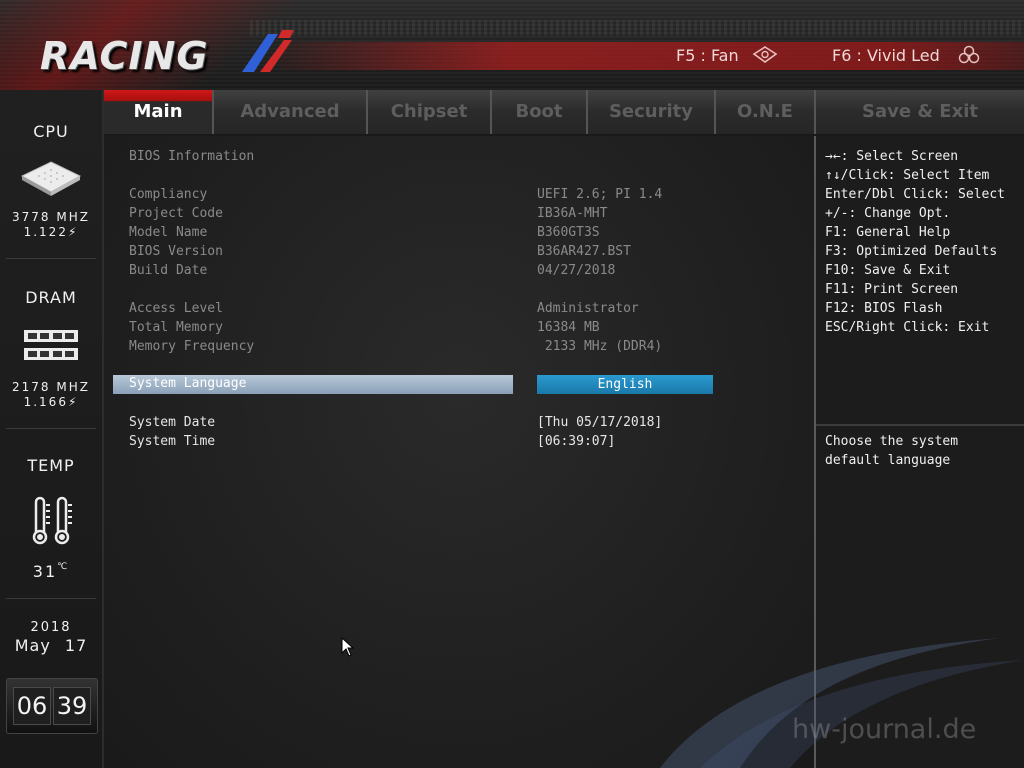 This screenshot has height=768, width=1024. Describe the element at coordinates (51, 217) in the screenshot. I see `cpu-frequency: 3778 MHZ` at that location.